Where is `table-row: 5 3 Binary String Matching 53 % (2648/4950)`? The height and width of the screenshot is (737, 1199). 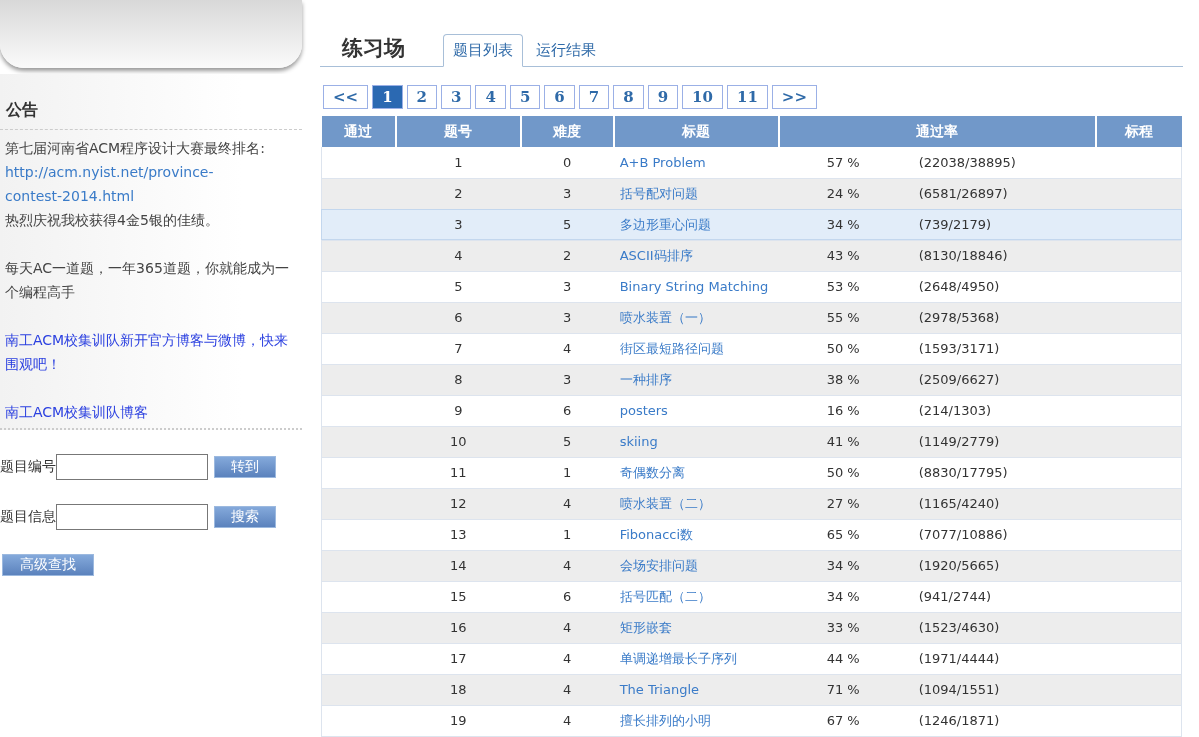 table-row: 5 3 Binary String Matching 53 % (2648/4950) is located at coordinates (751, 286).